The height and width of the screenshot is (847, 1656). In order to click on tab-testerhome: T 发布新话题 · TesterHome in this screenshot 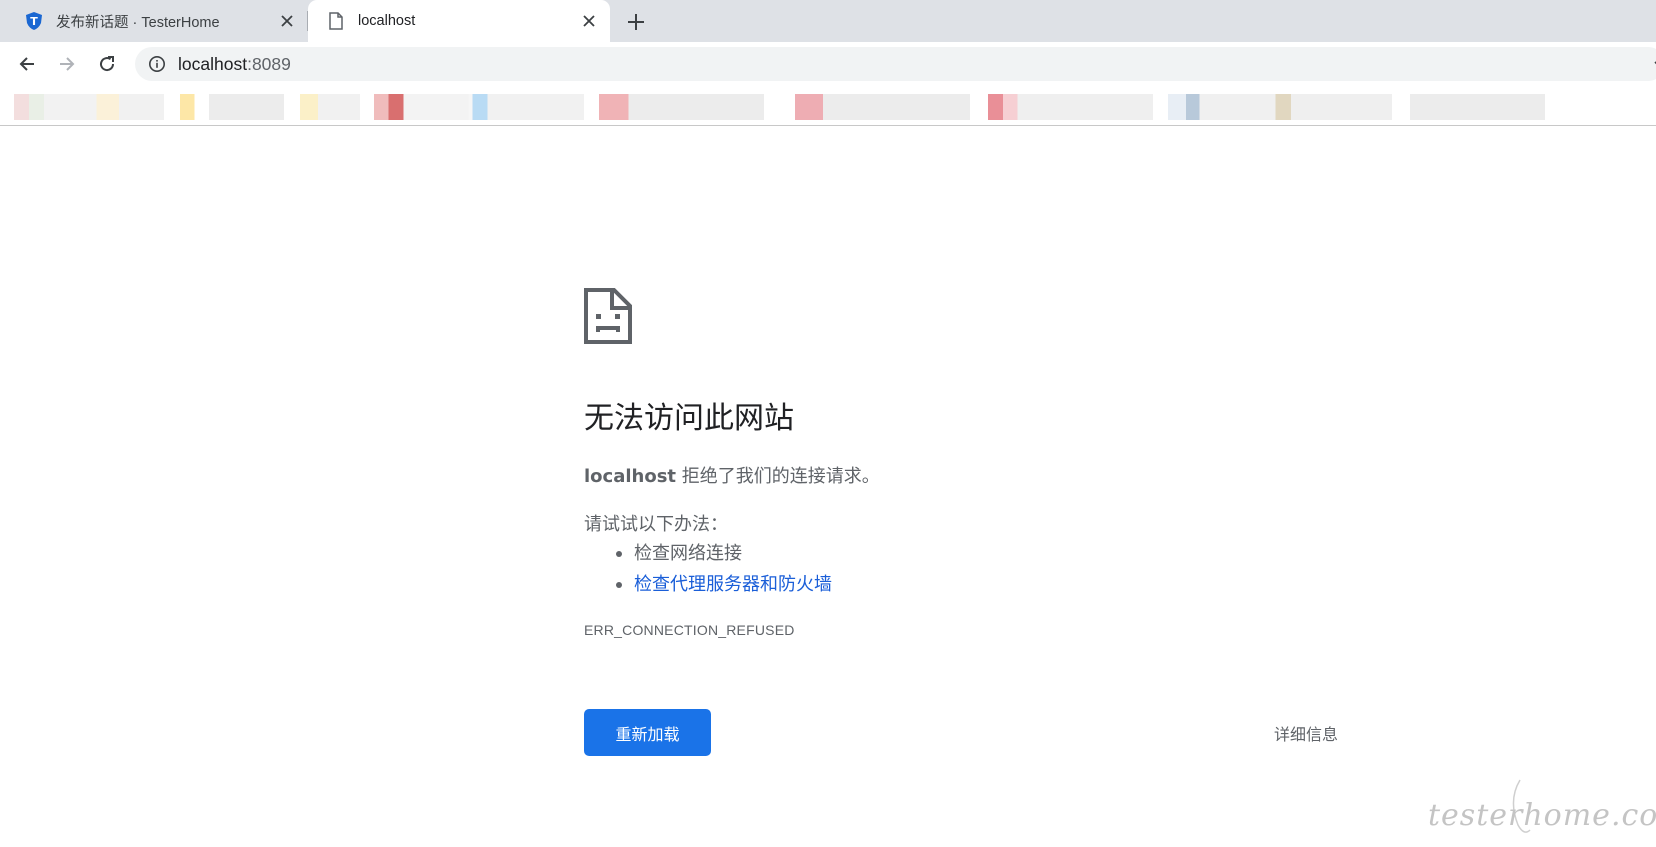, I will do `click(154, 21)`.